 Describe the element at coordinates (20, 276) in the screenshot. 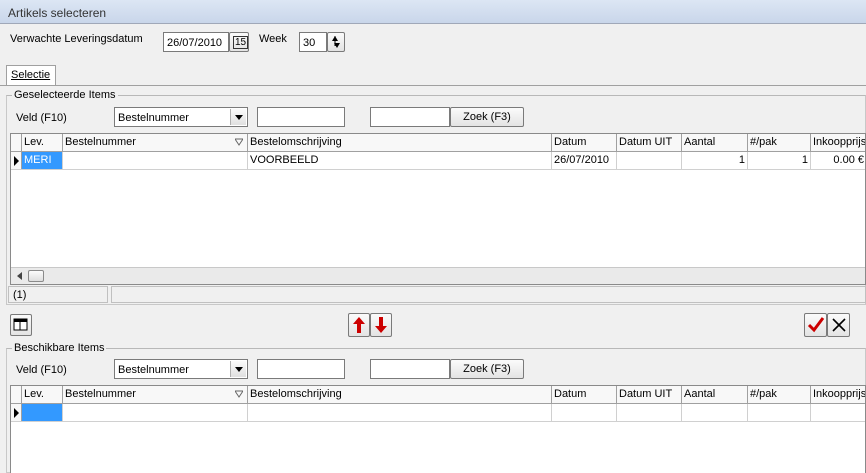

I see `scroll-left-icon` at that location.